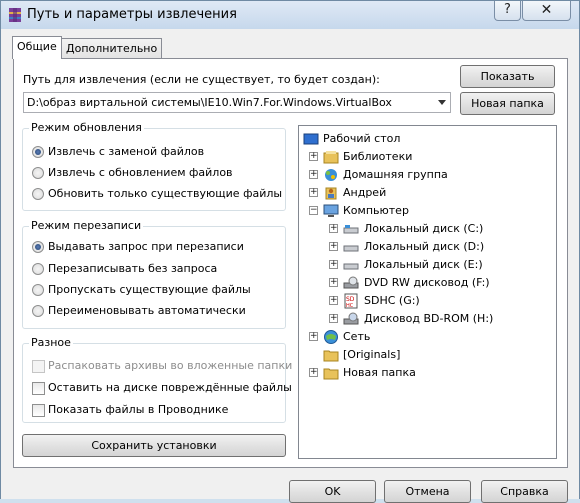 The image size is (580, 503). Describe the element at coordinates (427, 282) in the screenshot. I see `tree-label: DVD RW дисковод (F:)` at that location.